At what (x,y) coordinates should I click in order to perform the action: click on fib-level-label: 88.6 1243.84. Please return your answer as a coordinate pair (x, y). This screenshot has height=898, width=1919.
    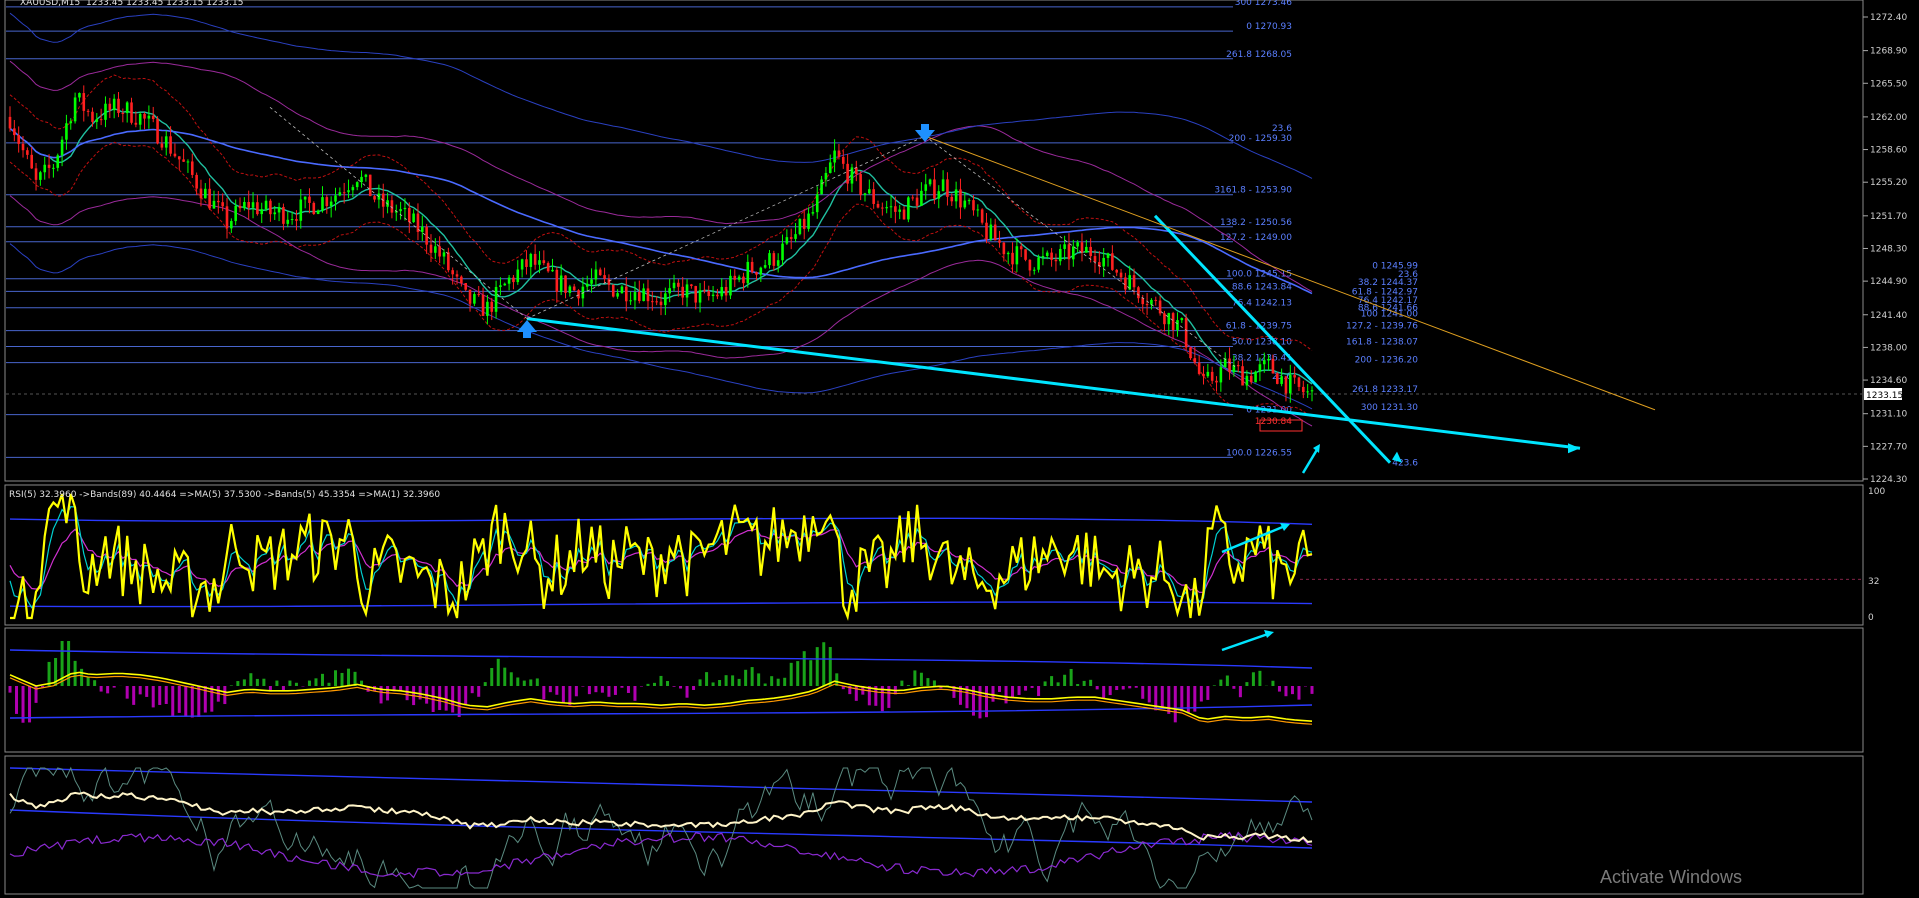
    Looking at the image, I should click on (1262, 287).